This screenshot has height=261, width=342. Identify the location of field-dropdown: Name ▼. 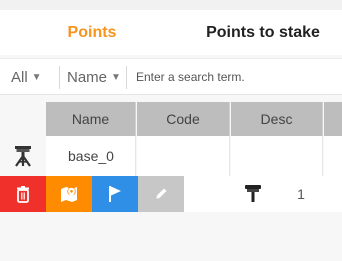
(94, 77).